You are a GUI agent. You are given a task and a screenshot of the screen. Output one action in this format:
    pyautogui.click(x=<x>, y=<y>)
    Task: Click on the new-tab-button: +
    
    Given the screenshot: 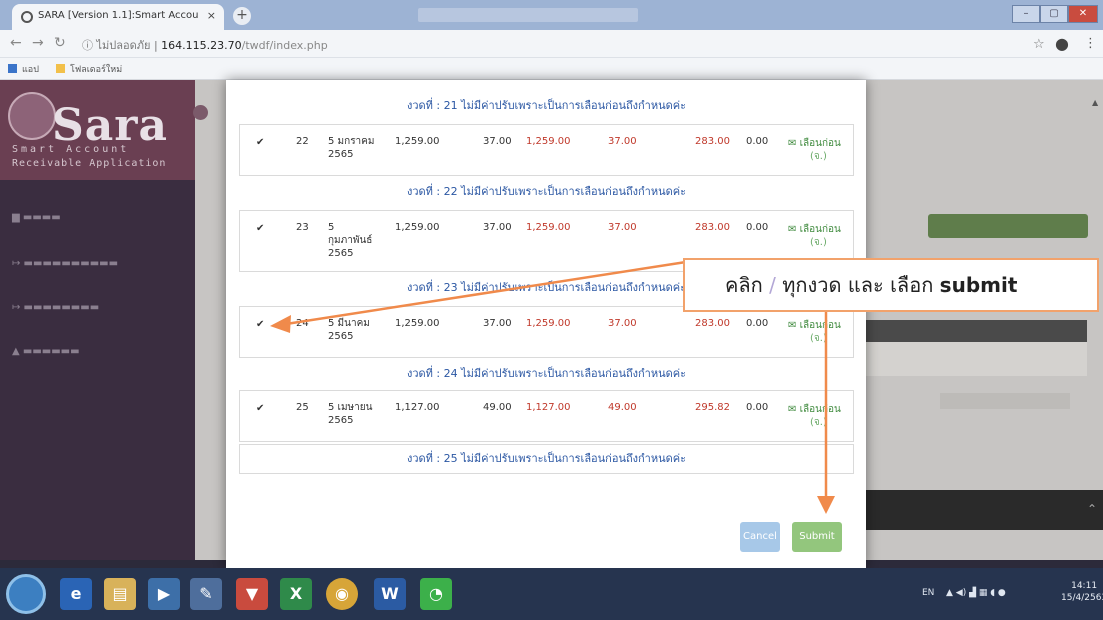 What is the action you would take?
    pyautogui.click(x=242, y=16)
    